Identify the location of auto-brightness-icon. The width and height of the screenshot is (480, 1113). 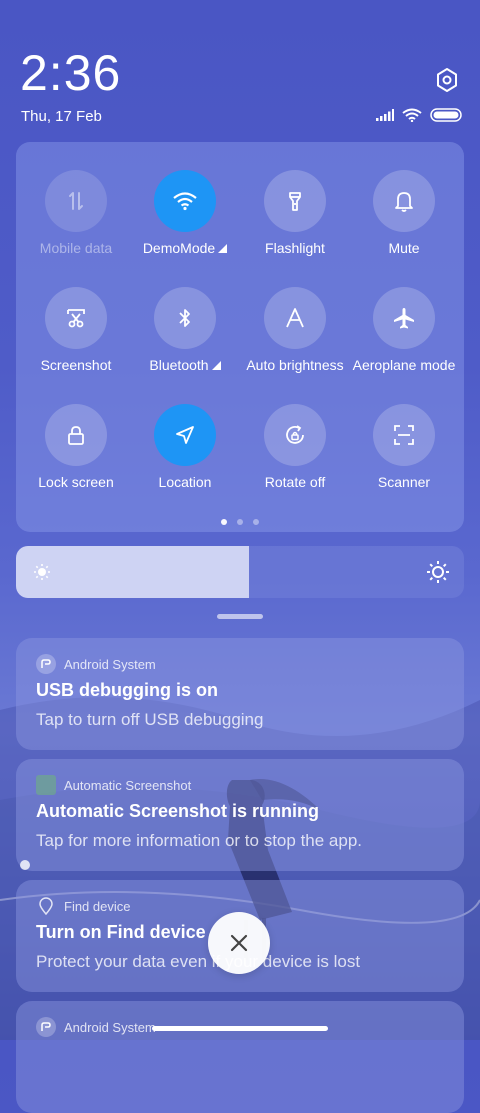
(295, 318).